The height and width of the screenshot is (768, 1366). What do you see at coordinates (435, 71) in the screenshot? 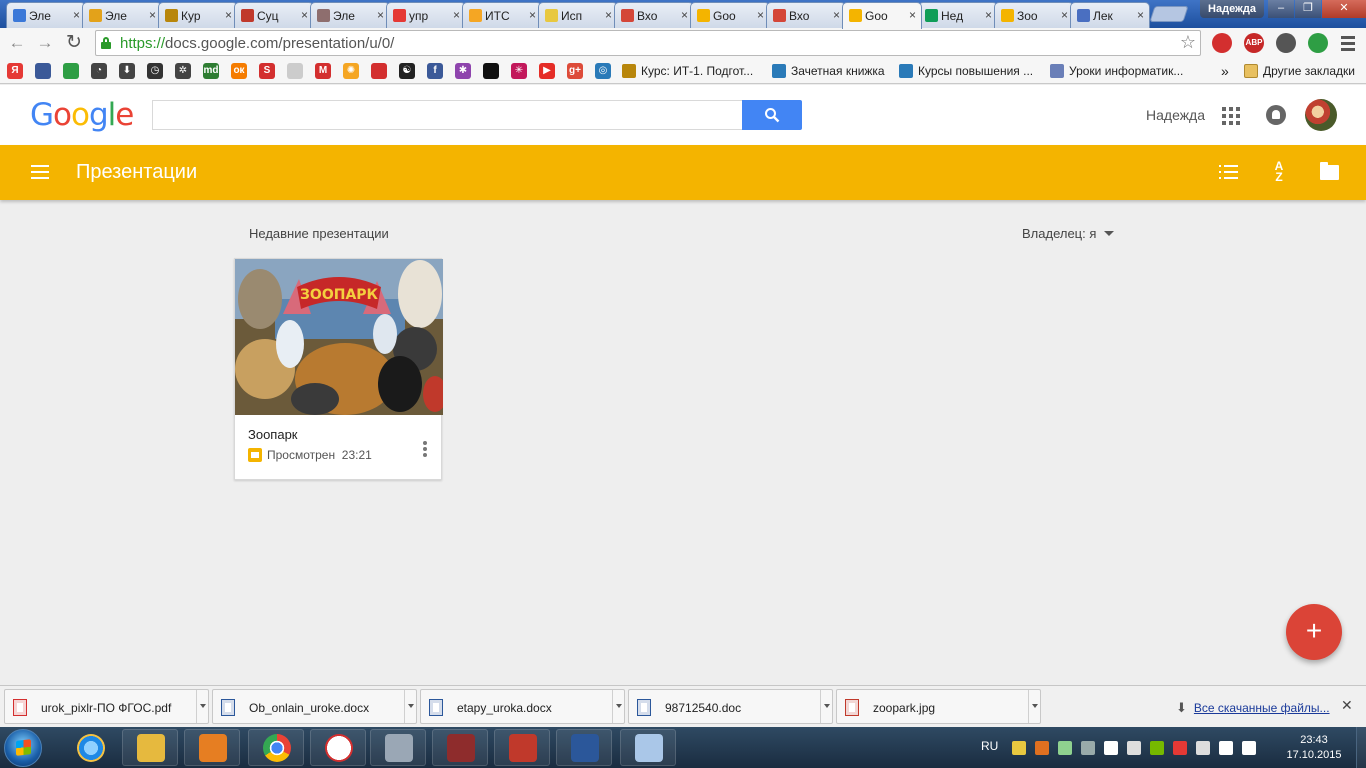
I see `bookmark-icon: f` at bounding box center [435, 71].